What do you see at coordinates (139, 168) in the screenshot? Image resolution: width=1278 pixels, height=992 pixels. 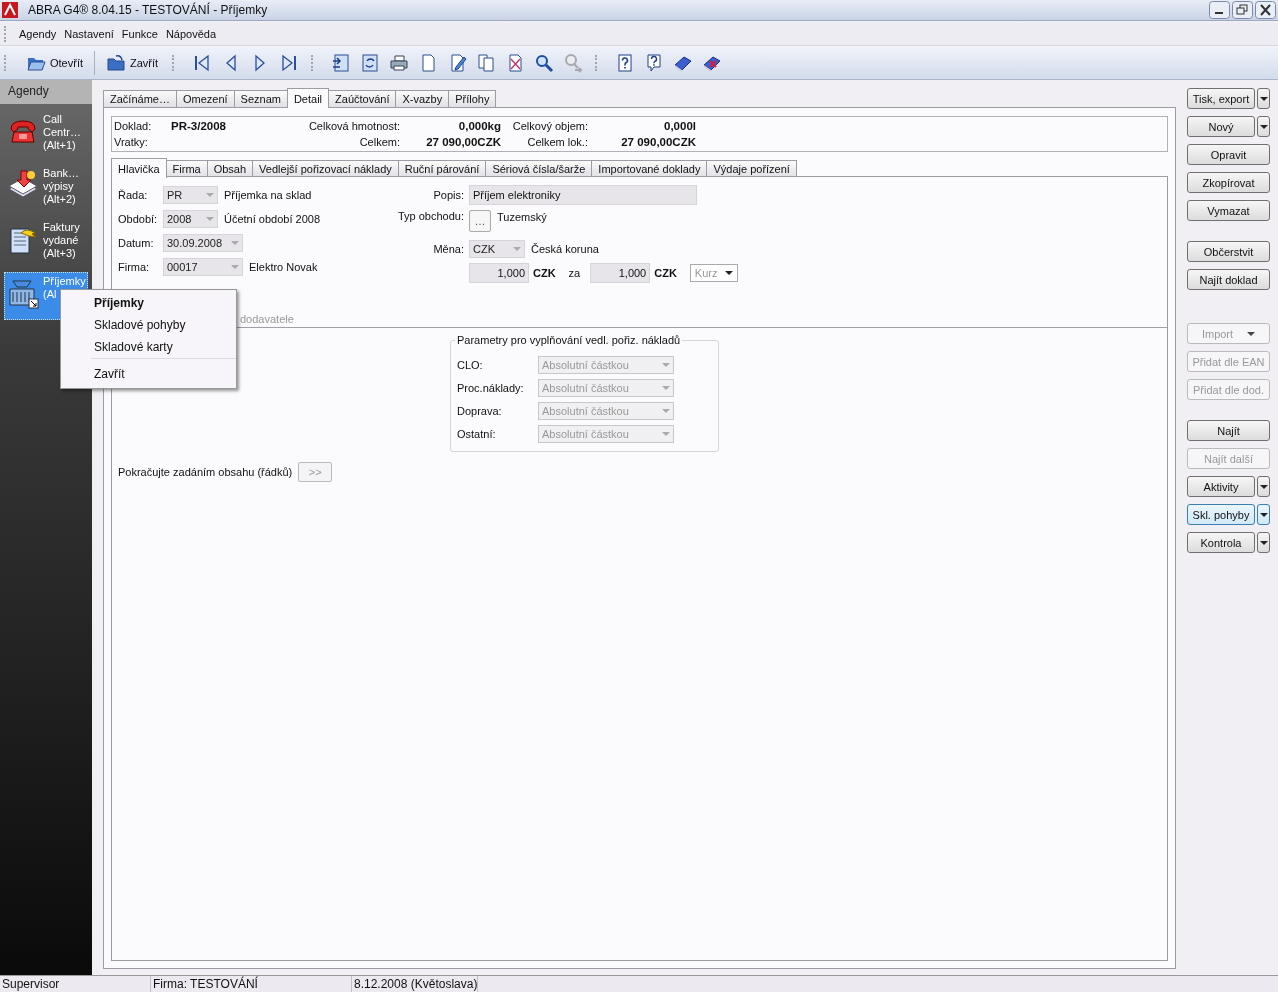 I see `tab: Hlavička` at bounding box center [139, 168].